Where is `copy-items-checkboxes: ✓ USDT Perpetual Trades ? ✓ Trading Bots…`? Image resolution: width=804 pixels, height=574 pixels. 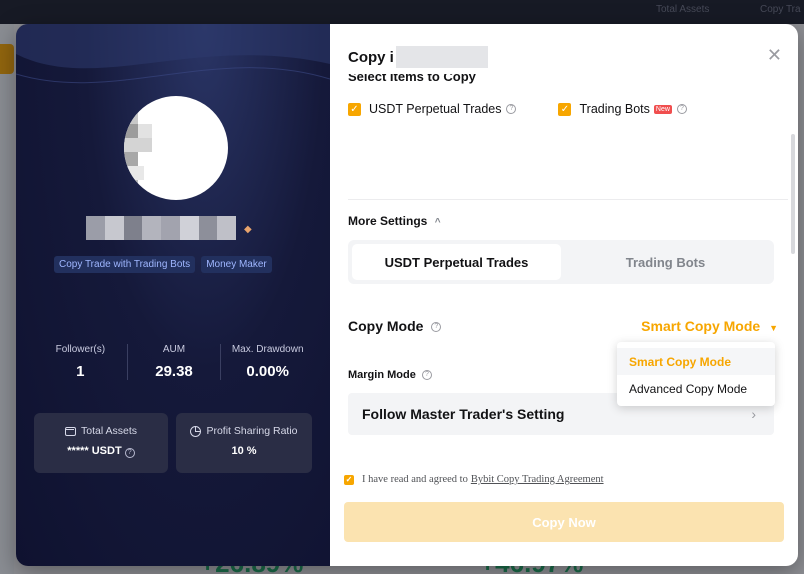
copy-items-checkboxes: ✓ USDT Perpetual Trades ? ✓ Trading Bots… is located at coordinates (517, 109).